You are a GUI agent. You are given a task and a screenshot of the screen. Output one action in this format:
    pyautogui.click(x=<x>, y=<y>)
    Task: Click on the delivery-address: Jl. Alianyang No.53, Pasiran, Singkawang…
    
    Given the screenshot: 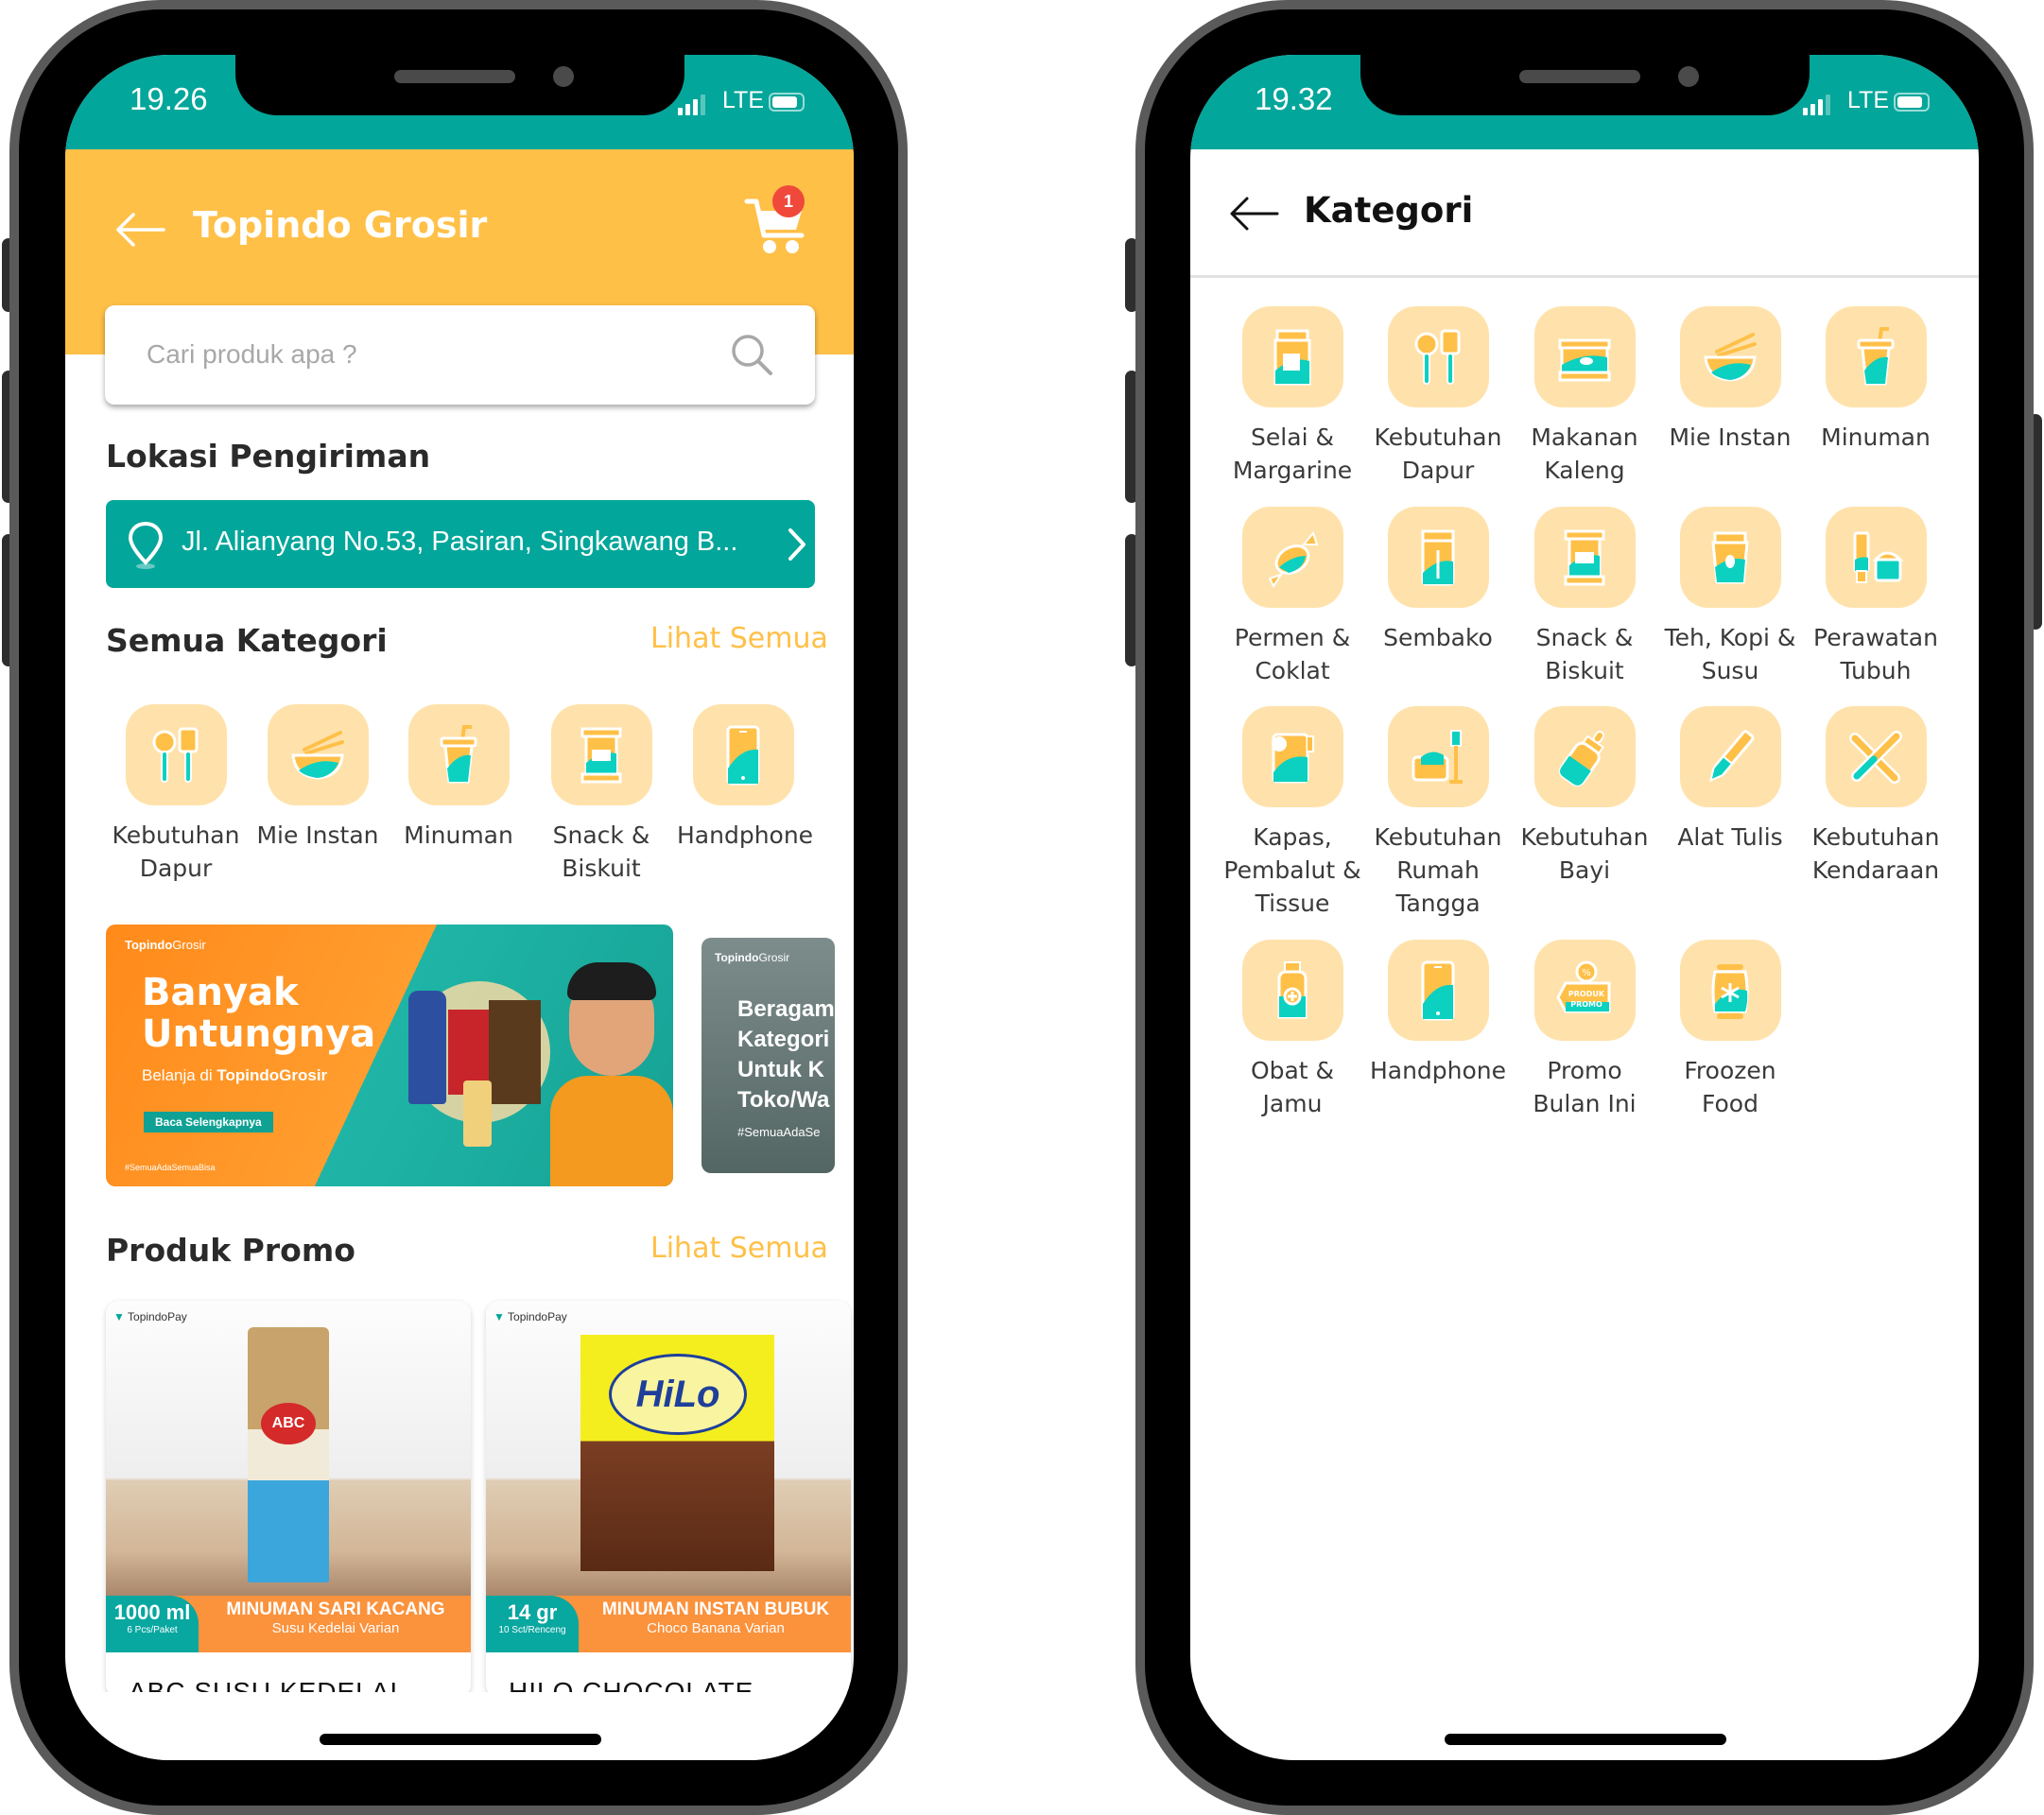 What is the action you would take?
    pyautogui.click(x=460, y=542)
    